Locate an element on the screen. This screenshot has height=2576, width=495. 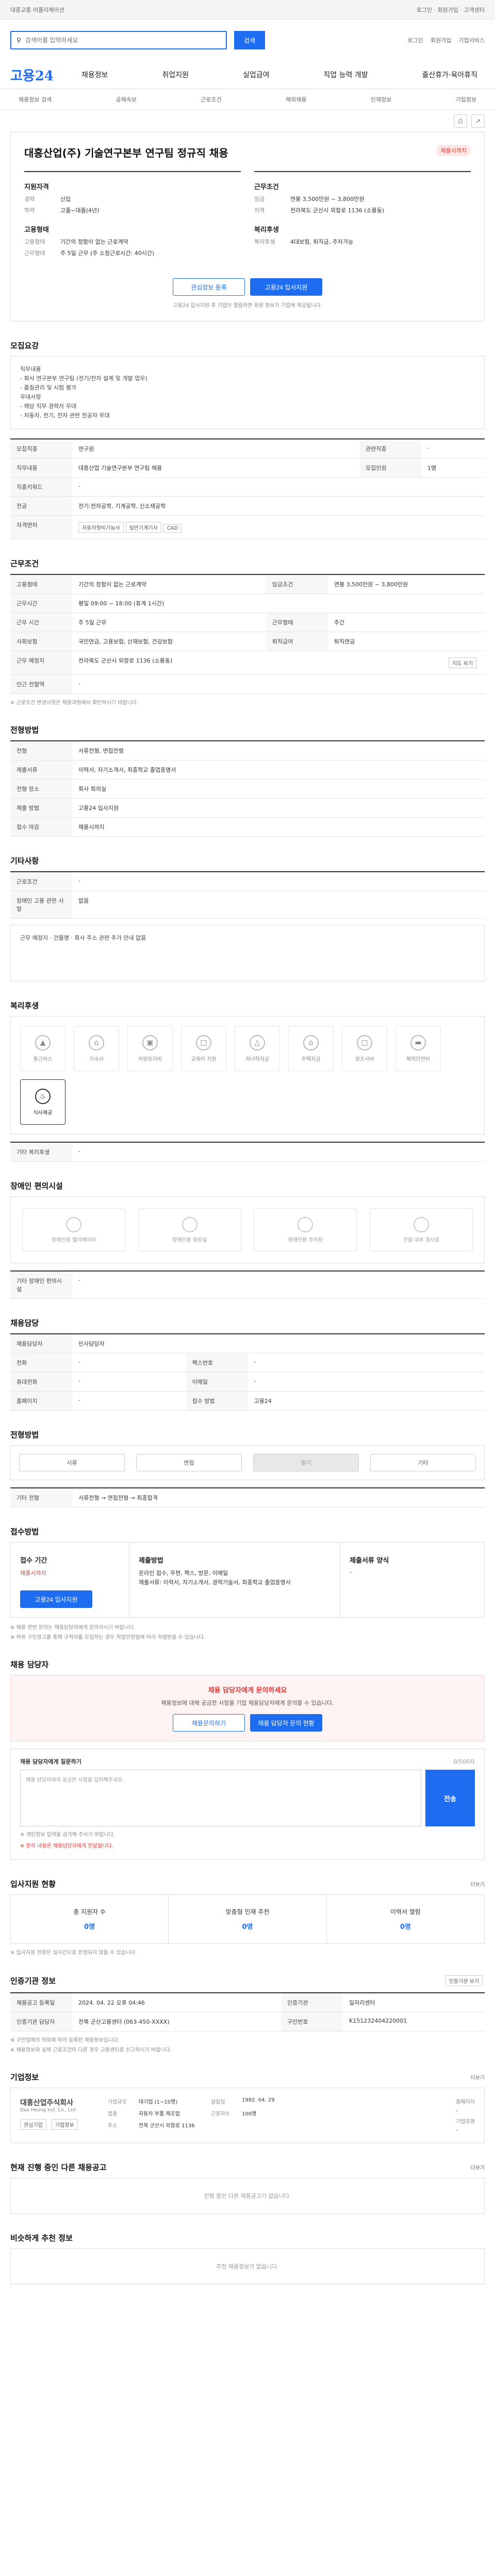
th: 사회보험 is located at coordinates (41, 641).